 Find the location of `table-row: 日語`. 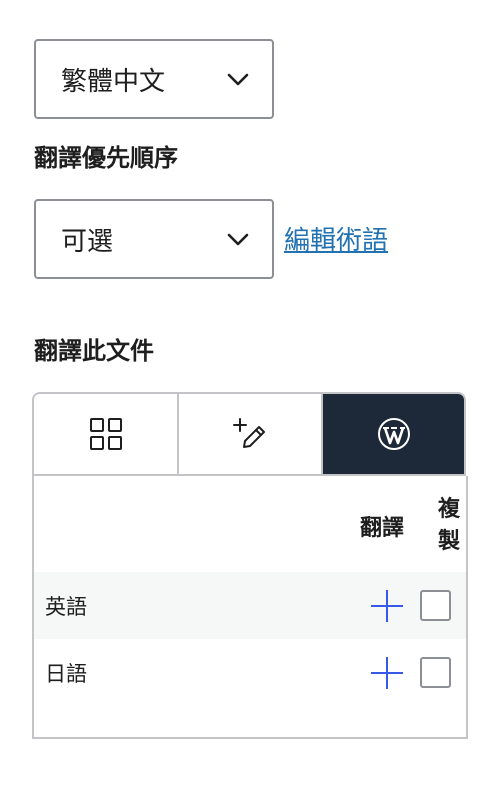

table-row: 日語 is located at coordinates (250, 672).